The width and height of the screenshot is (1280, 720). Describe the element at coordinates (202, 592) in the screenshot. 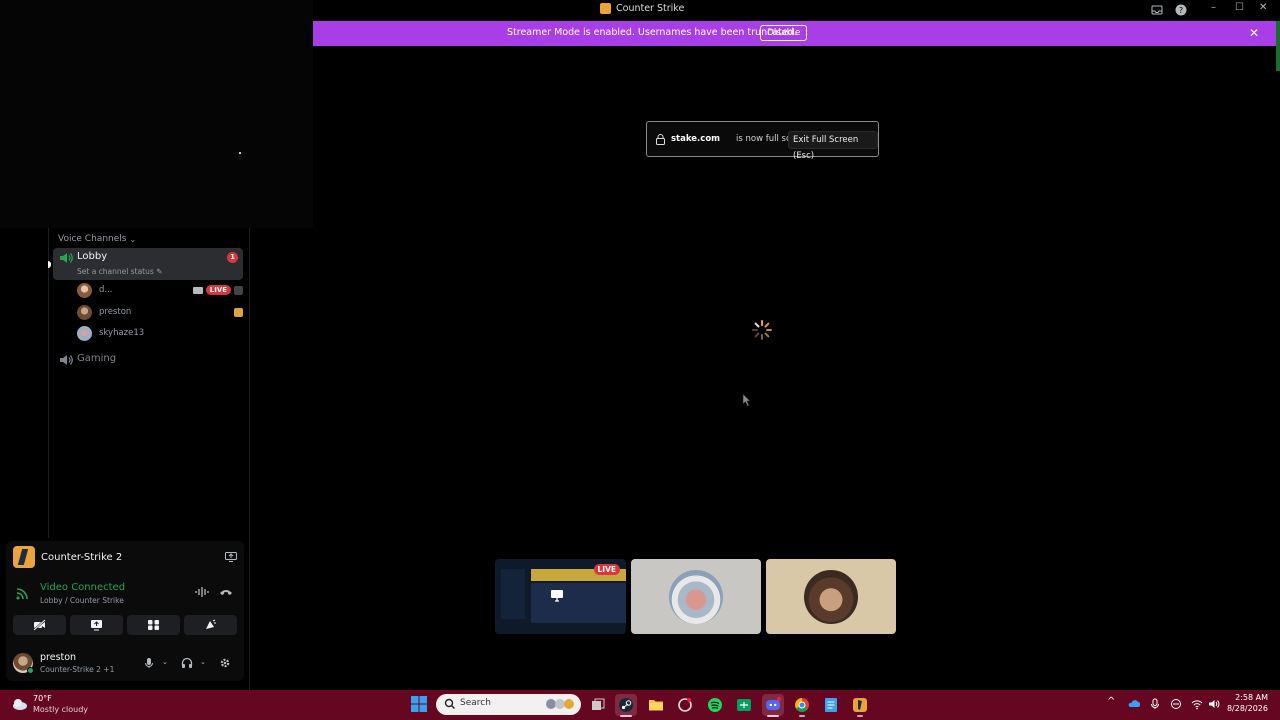

I see `noise-suppression-icon` at that location.